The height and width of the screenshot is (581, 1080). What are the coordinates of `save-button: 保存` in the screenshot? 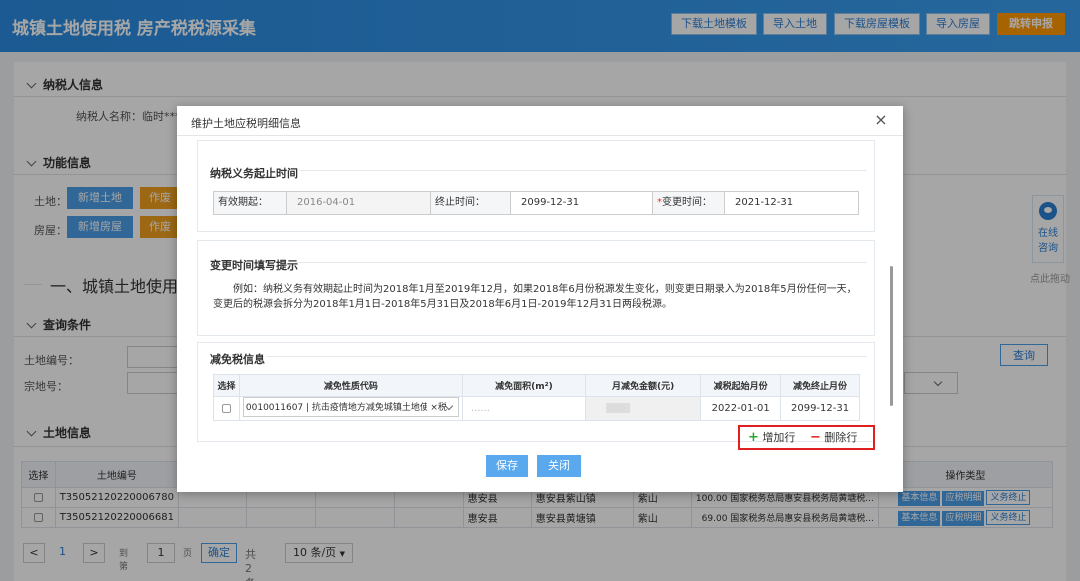 It's located at (507, 466).